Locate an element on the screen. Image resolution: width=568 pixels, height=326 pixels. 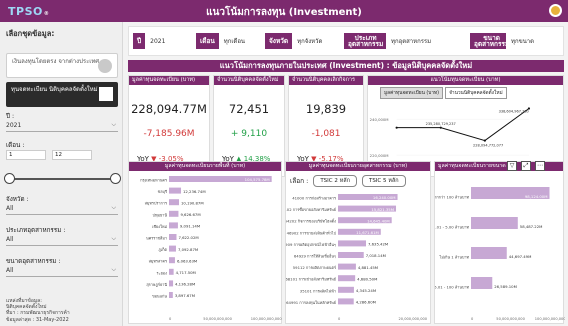
bar-category-label: ปทุมธานี is located at coordinates (160, 215).